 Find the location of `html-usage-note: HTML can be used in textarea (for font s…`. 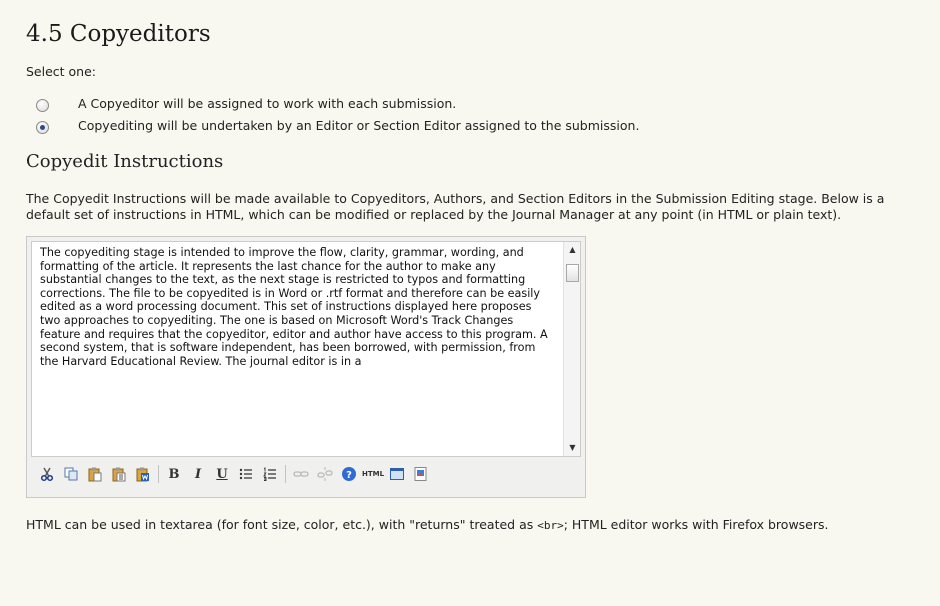

html-usage-note: HTML can be used in textarea (for font s… is located at coordinates (476, 525).